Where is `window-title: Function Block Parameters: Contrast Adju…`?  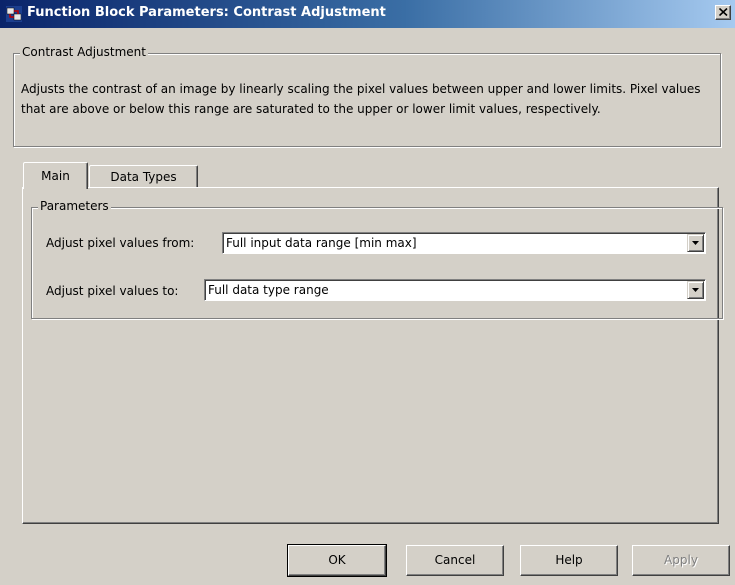
window-title: Function Block Parameters: Contrast Adju… is located at coordinates (206, 12).